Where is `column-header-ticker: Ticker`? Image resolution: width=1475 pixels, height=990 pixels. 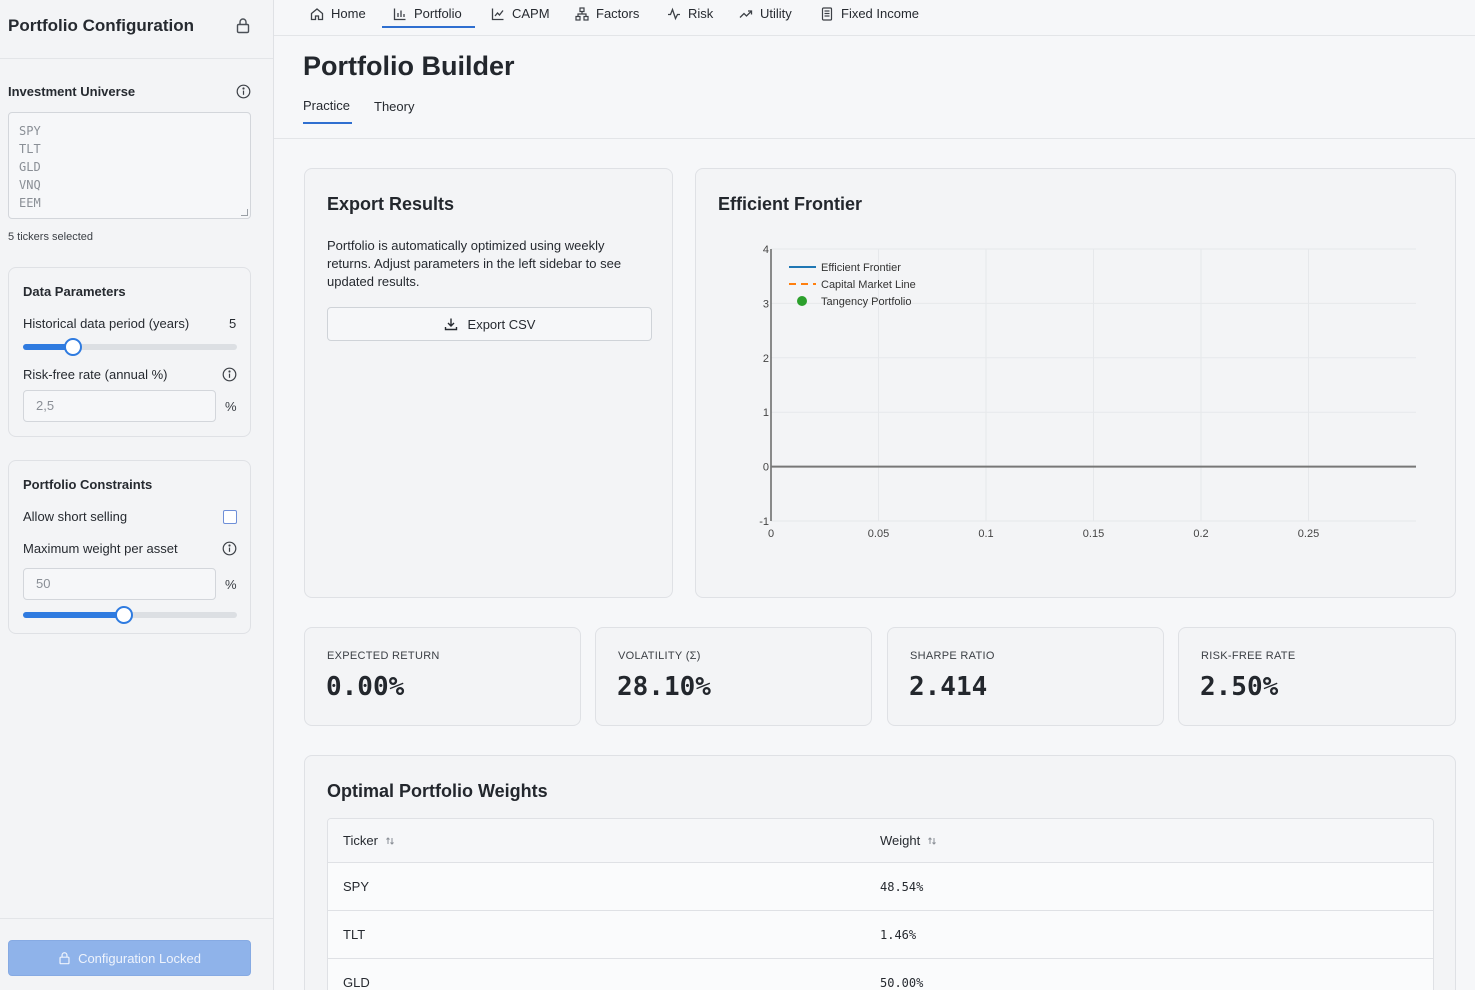
column-header-ticker: Ticker is located at coordinates (369, 840).